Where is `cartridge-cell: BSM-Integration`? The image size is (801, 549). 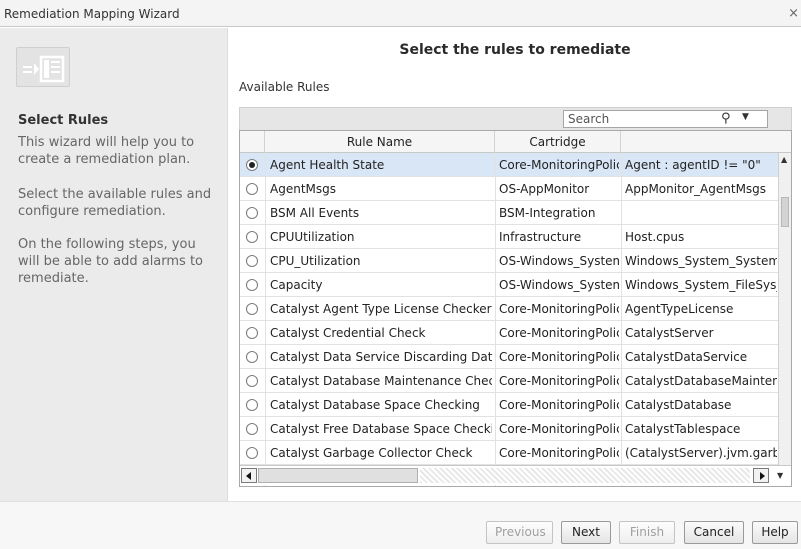
cartridge-cell: BSM-Integration is located at coordinates (547, 213).